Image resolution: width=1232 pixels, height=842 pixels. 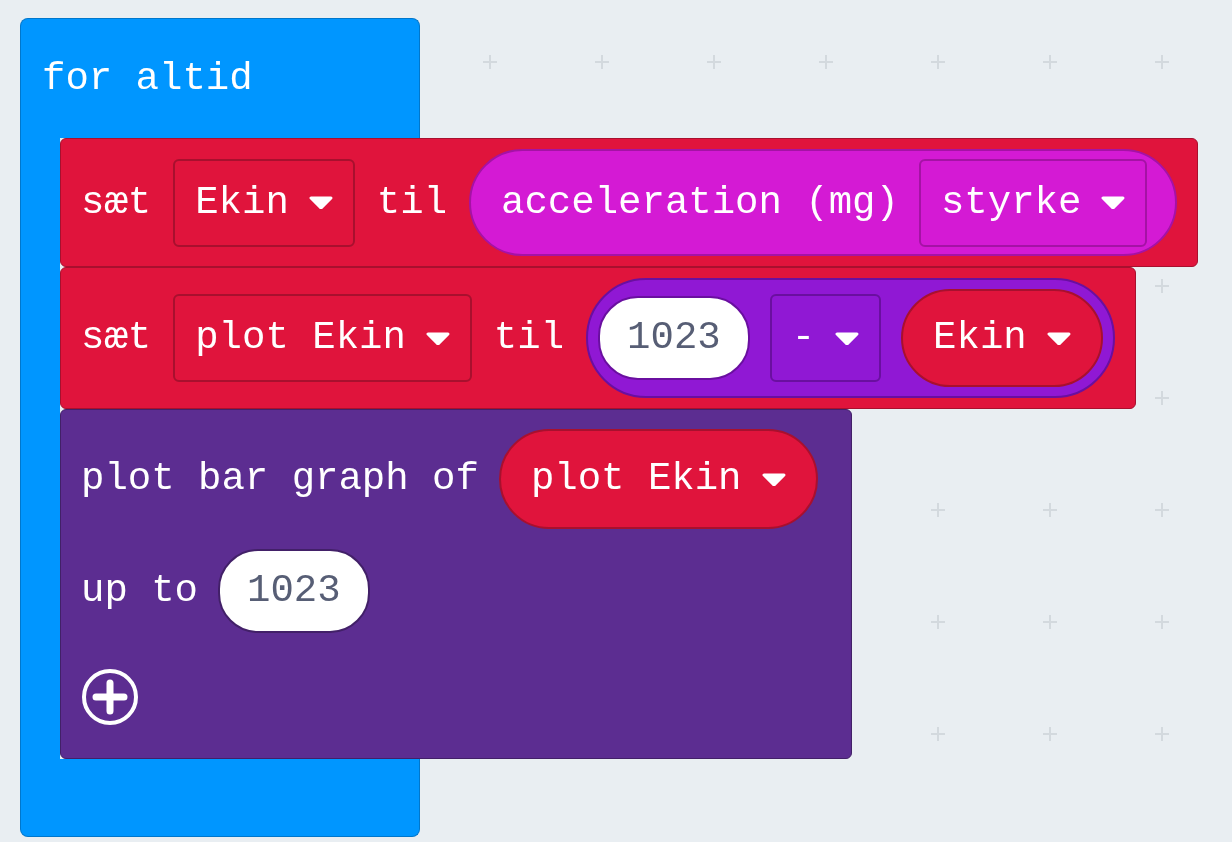 I want to click on set-block: sæt Ekin til acceleration (mg) styrke, so click(x=629, y=202).